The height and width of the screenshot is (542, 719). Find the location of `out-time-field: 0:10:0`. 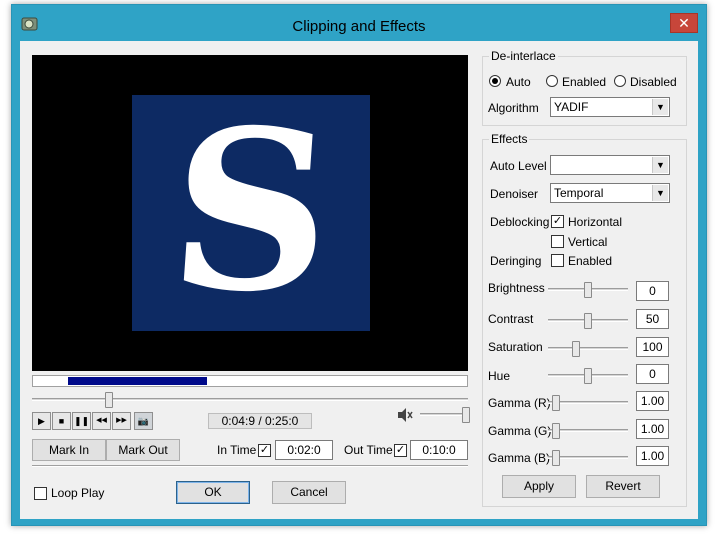

out-time-field: 0:10:0 is located at coordinates (439, 450).